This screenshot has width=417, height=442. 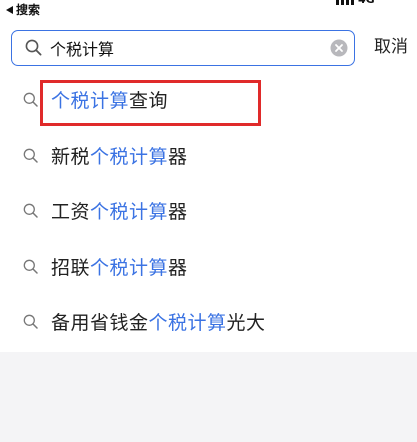 What do you see at coordinates (100, 323) in the screenshot?
I see `suggestion-prefix: 备用省钱金` at bounding box center [100, 323].